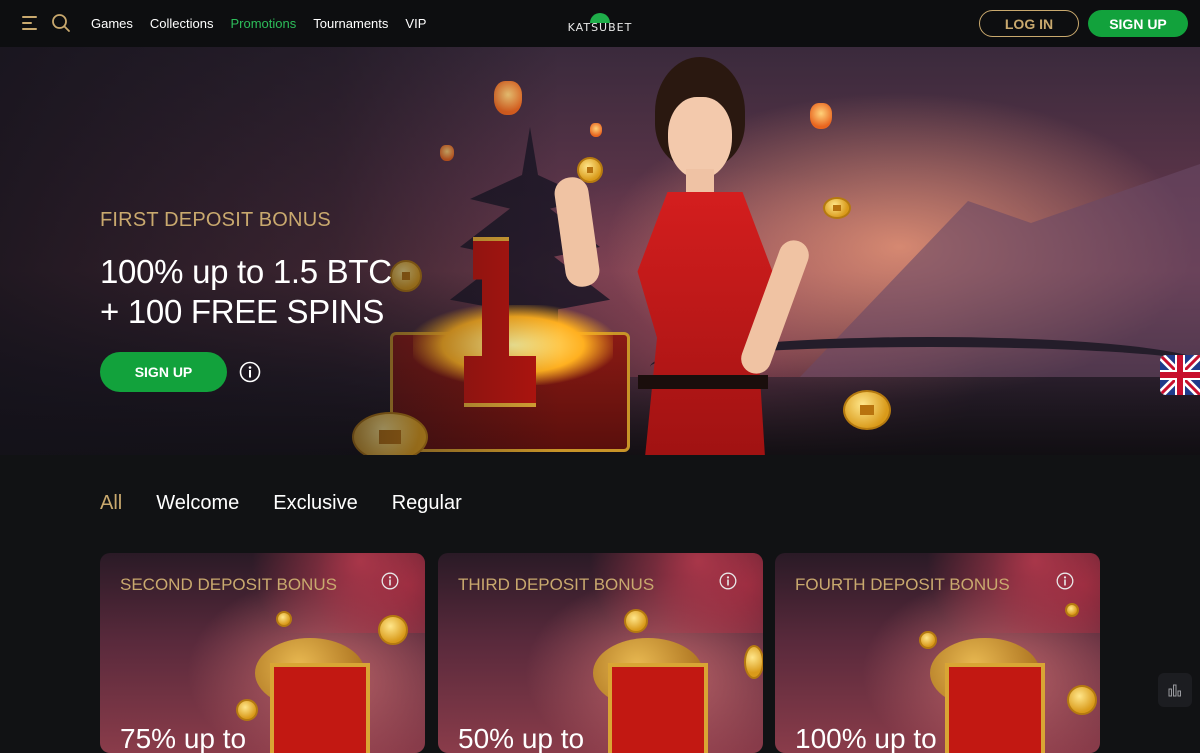 Image resolution: width=1200 pixels, height=753 pixels. Describe the element at coordinates (262, 653) in the screenshot. I see `promo-card-second-deposit: SECOND DEPOSIT BONUS 75% up to` at that location.